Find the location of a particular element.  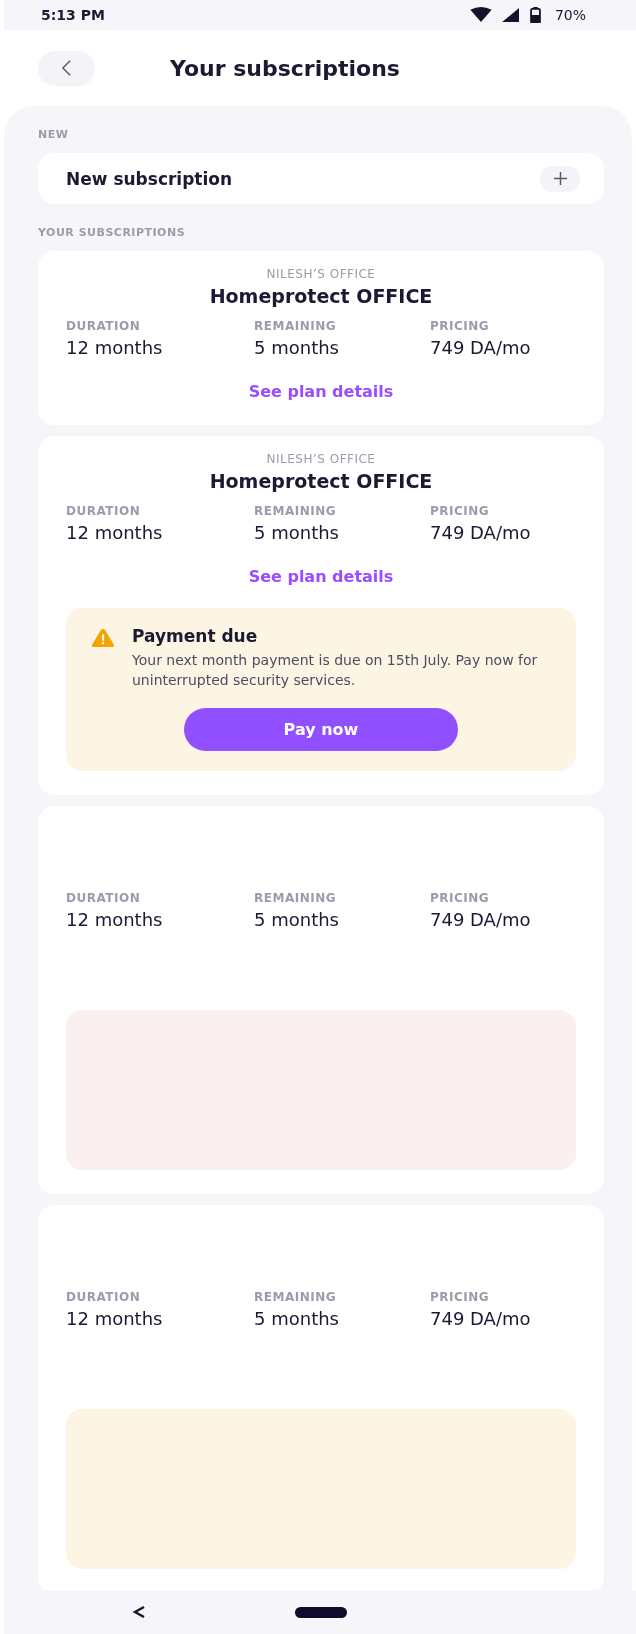

new-subscription-label: New subscription is located at coordinates (149, 178).